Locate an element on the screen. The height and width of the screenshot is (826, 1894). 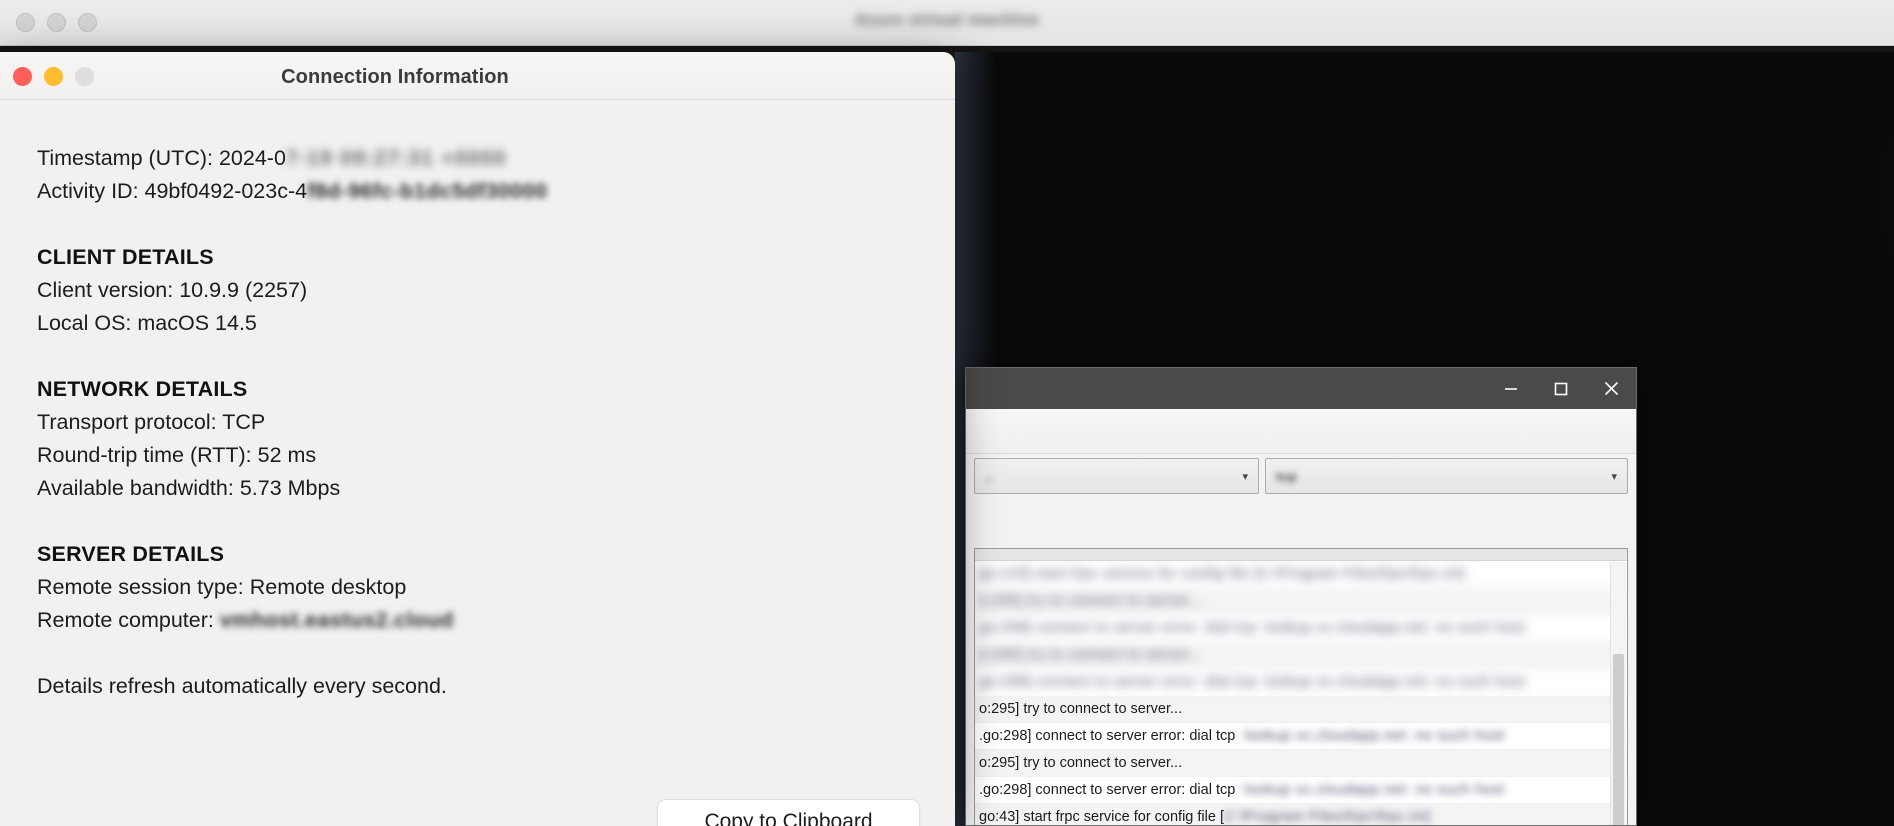
transport-protocol-label: Transport protocol: is located at coordinates (130, 422).